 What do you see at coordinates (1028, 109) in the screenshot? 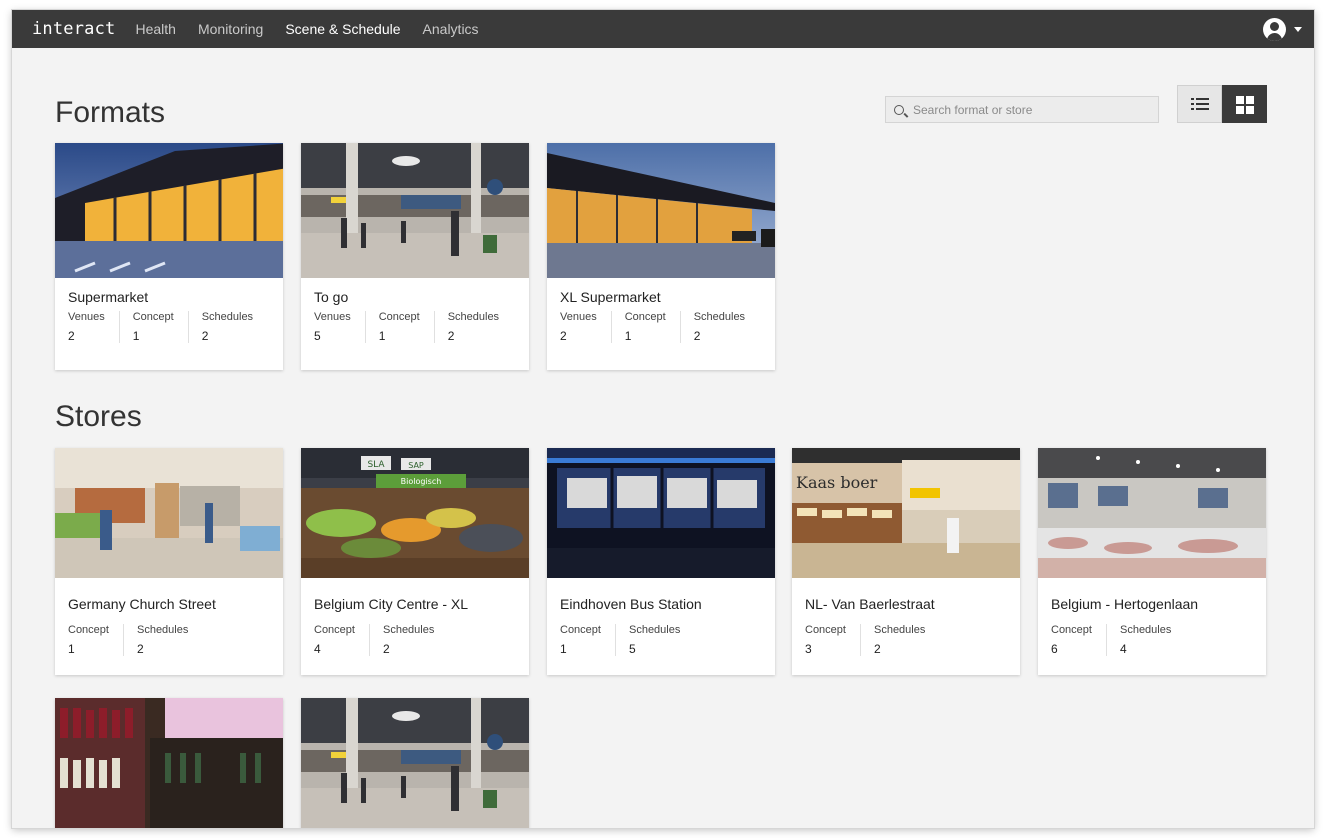
I see `search-input` at bounding box center [1028, 109].